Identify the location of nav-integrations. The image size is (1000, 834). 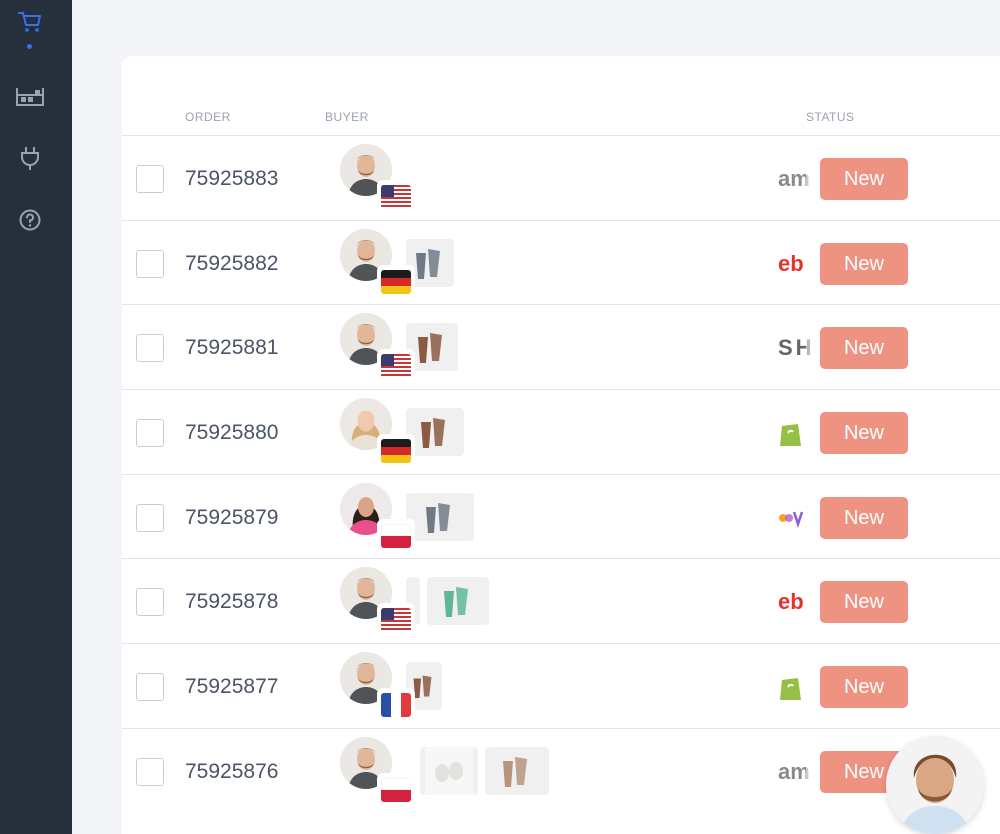
(30, 158).